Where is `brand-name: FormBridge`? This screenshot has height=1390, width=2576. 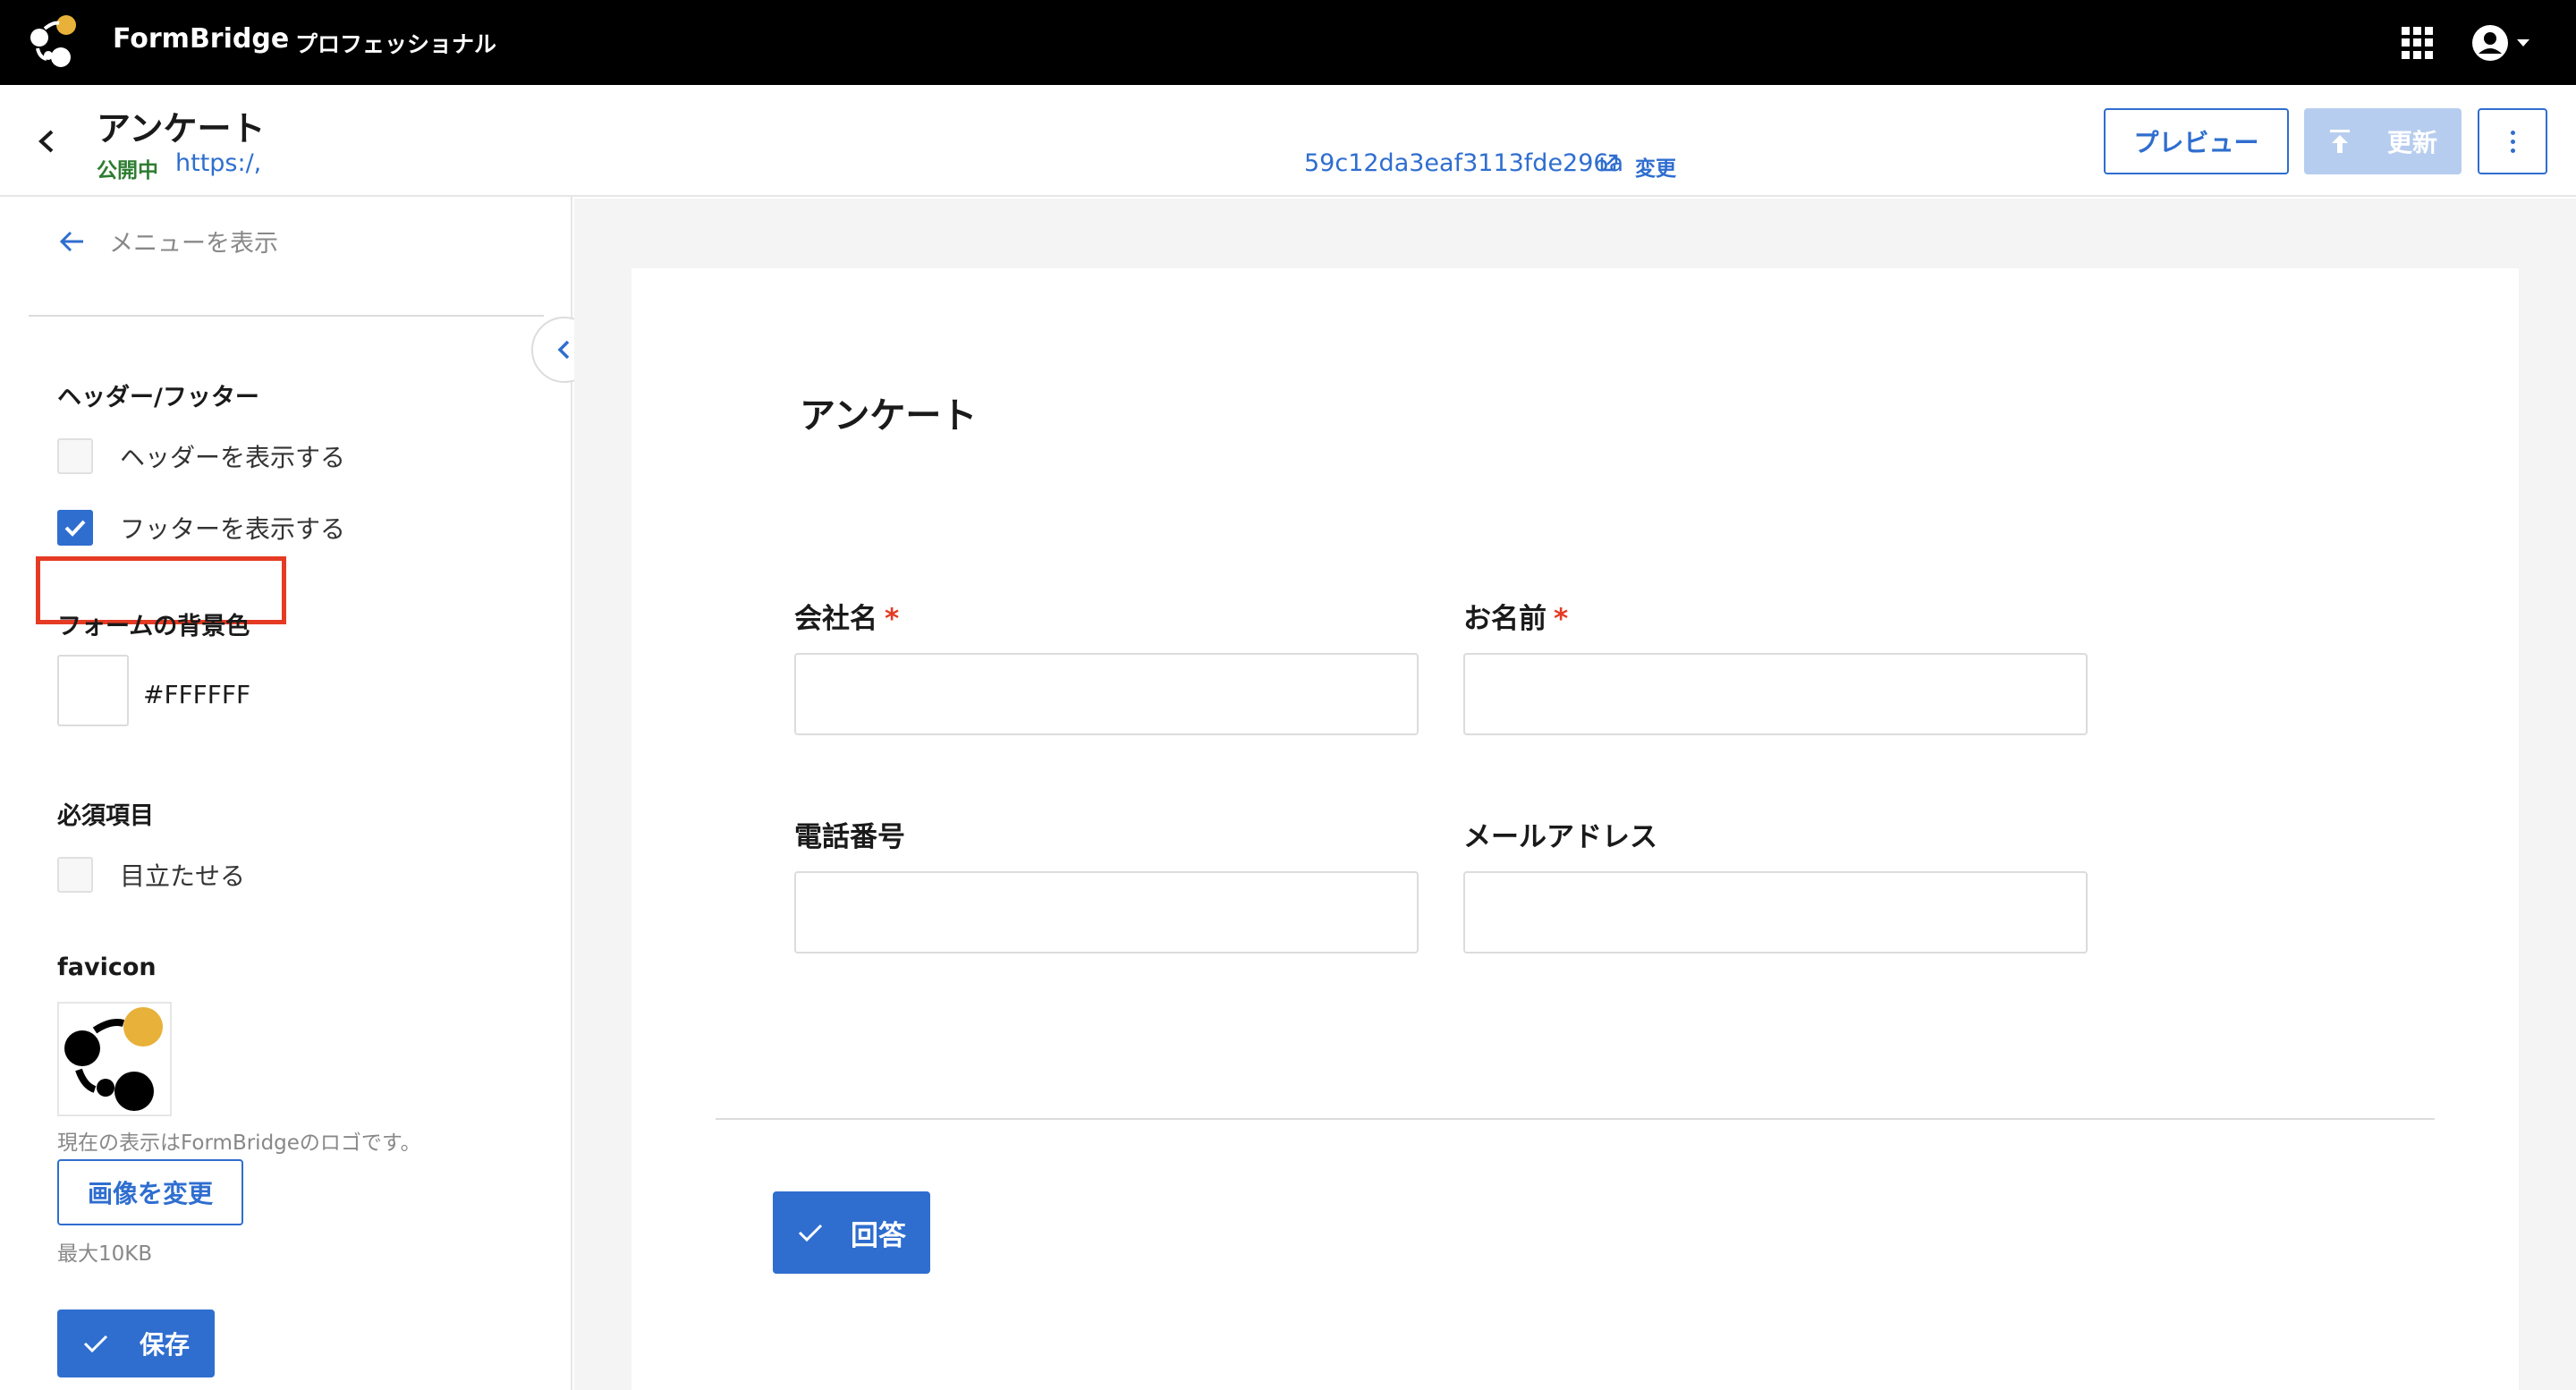
brand-name: FormBridge is located at coordinates (201, 39).